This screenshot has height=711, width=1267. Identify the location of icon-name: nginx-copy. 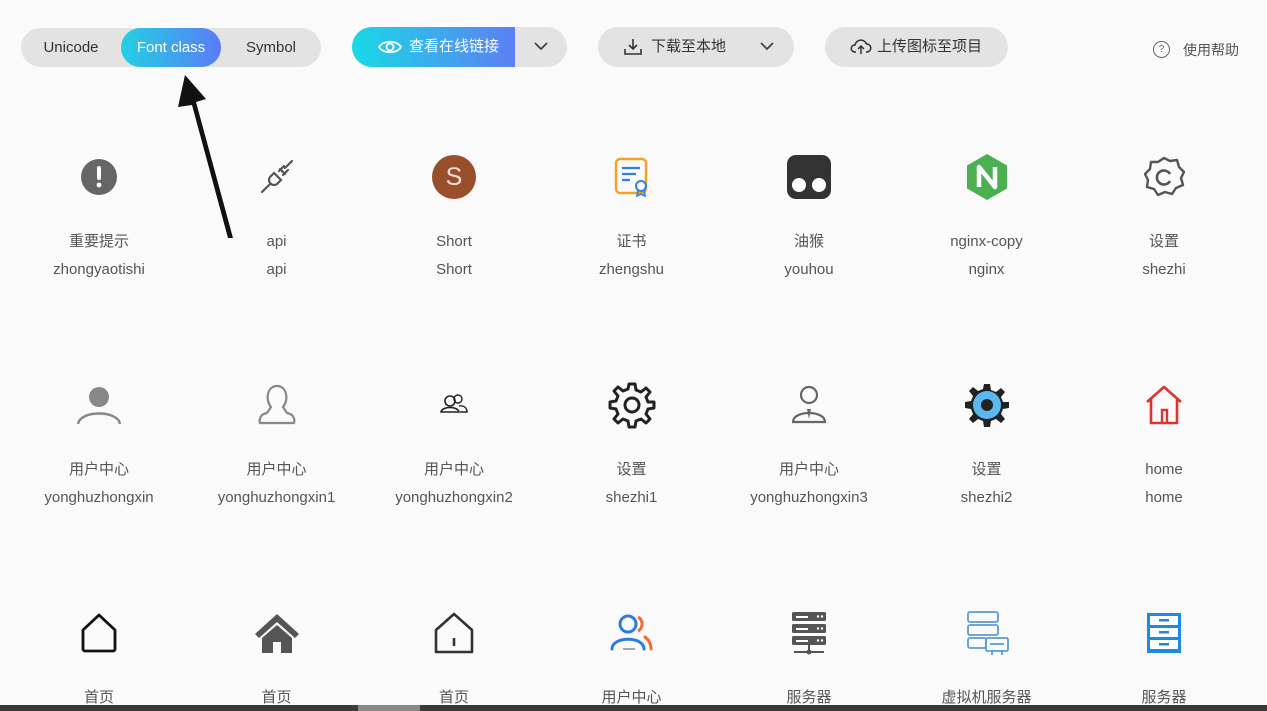
(986, 241).